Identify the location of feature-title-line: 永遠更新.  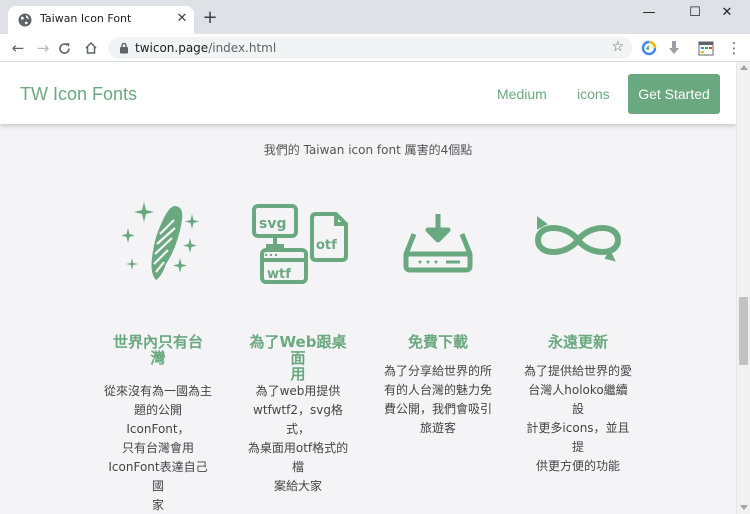
(577, 342).